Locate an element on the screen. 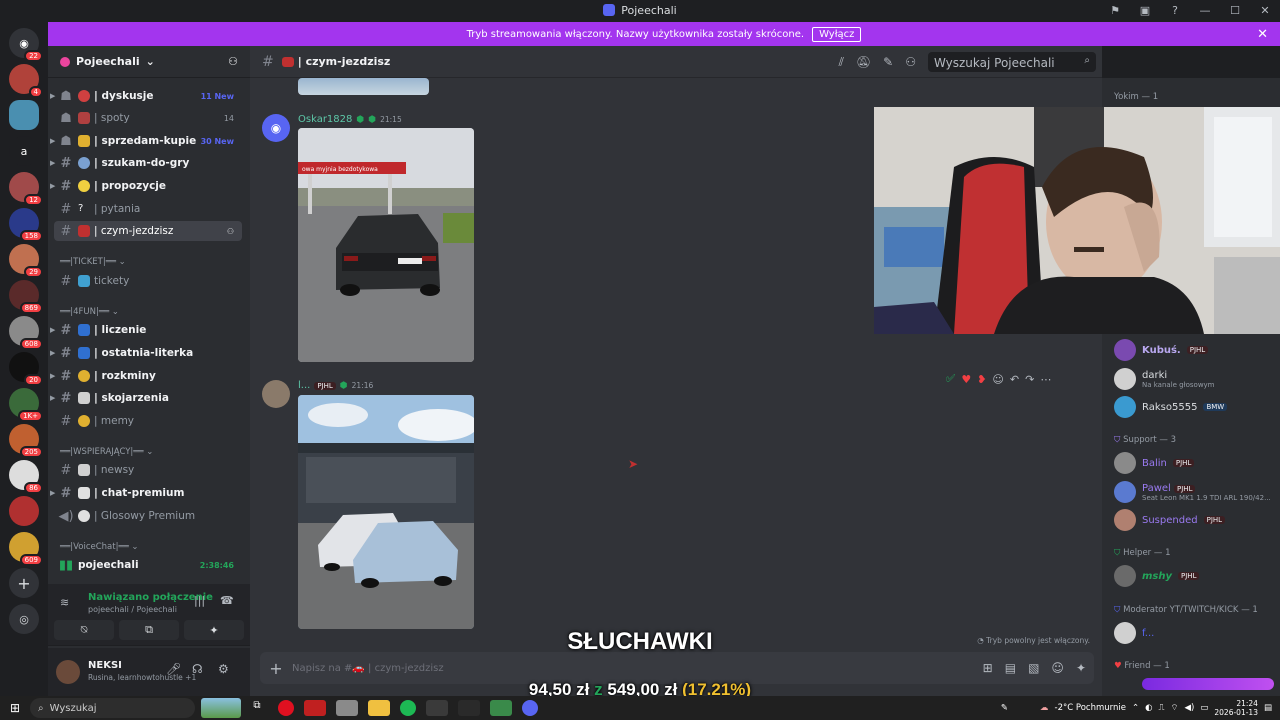  noise-suppression-icon: ||| is located at coordinates (199, 600).